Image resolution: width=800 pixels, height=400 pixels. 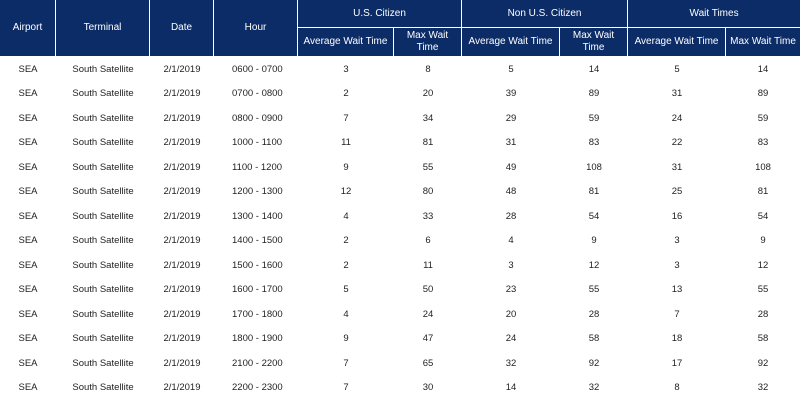 What do you see at coordinates (257, 265) in the screenshot?
I see `cell-hour: 1500 - 1600` at bounding box center [257, 265].